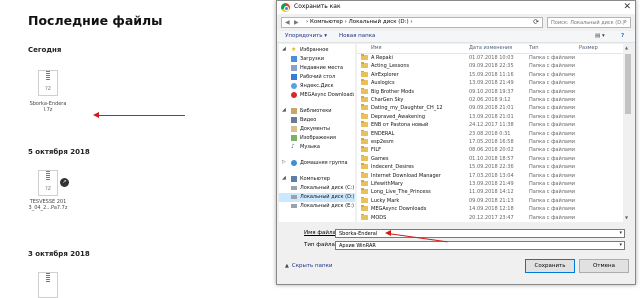 The height and width of the screenshot is (298, 640). What do you see at coordinates (294, 111) in the screenshot?
I see `libraries-icon` at bounding box center [294, 111].